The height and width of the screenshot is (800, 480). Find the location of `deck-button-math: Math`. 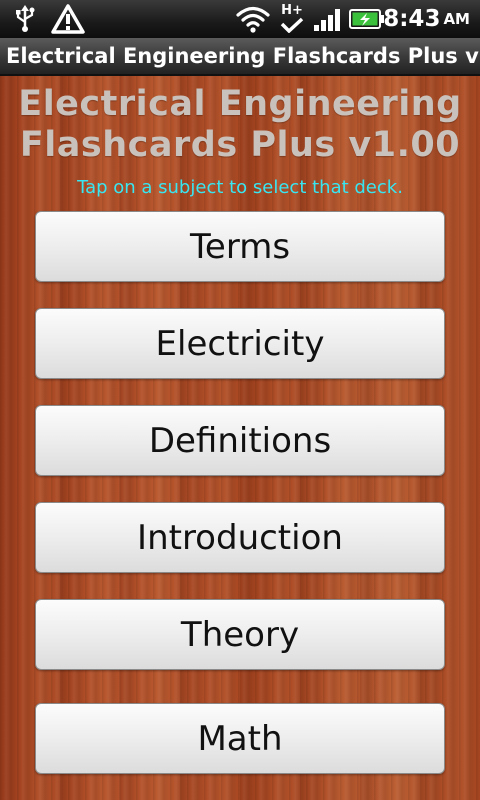

deck-button-math: Math is located at coordinates (240, 738).